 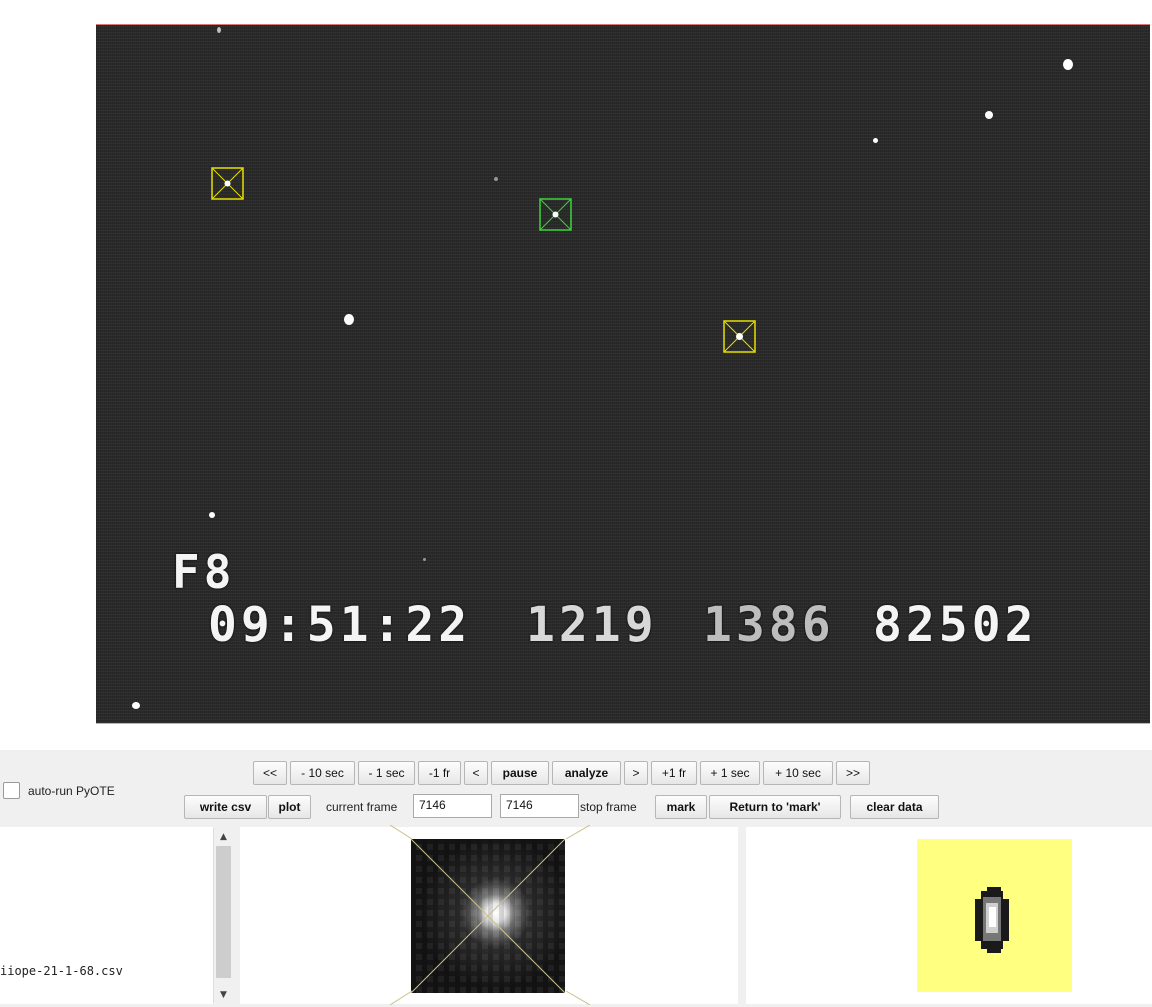 I want to click on mask-panel, so click(x=949, y=915).